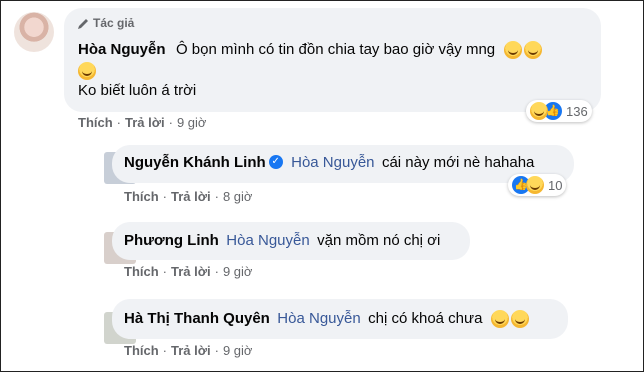 The width and height of the screenshot is (644, 372). Describe the element at coordinates (122, 49) in the screenshot. I see `comment-author: Hòa Nguyễn` at that location.